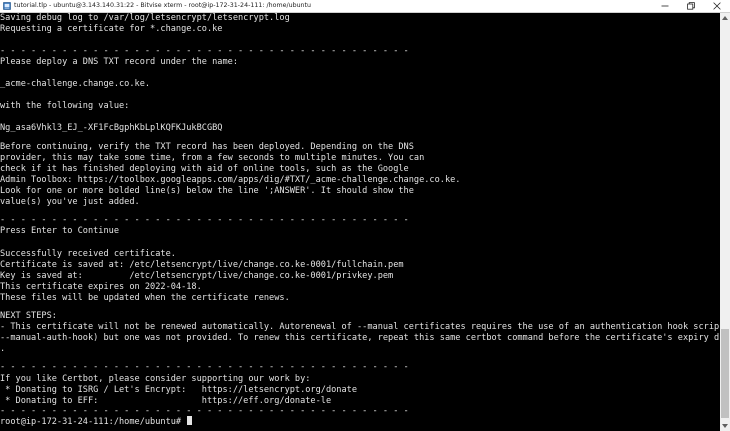  What do you see at coordinates (3, 349) in the screenshot?
I see `terminal-line: .` at bounding box center [3, 349].